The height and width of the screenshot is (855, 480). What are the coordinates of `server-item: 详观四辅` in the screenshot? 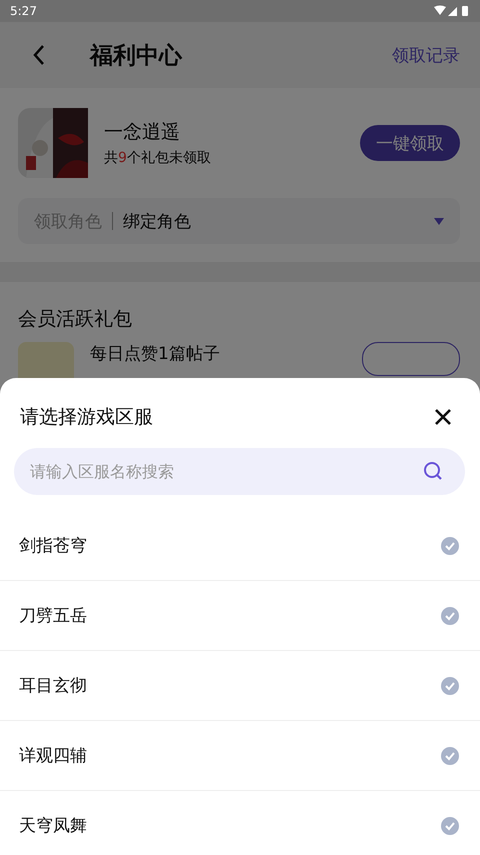 It's located at (240, 756).